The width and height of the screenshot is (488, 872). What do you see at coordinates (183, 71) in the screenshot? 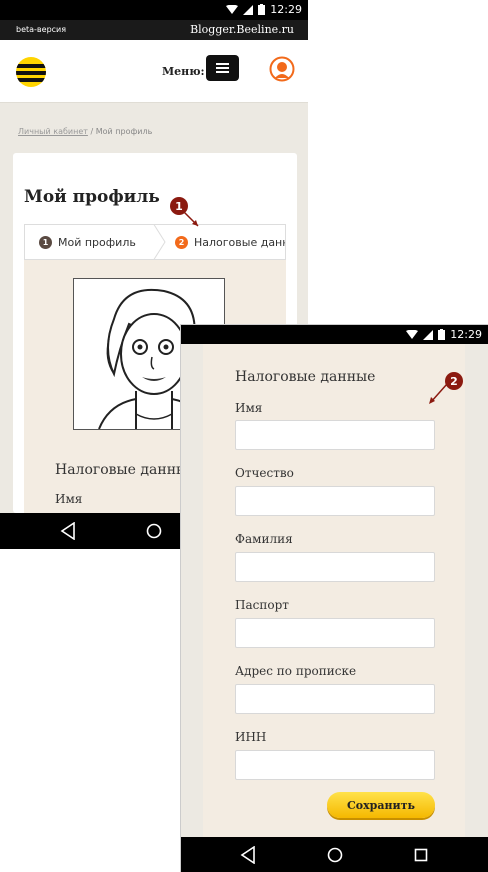
I see `menu-label: Меню:` at bounding box center [183, 71].